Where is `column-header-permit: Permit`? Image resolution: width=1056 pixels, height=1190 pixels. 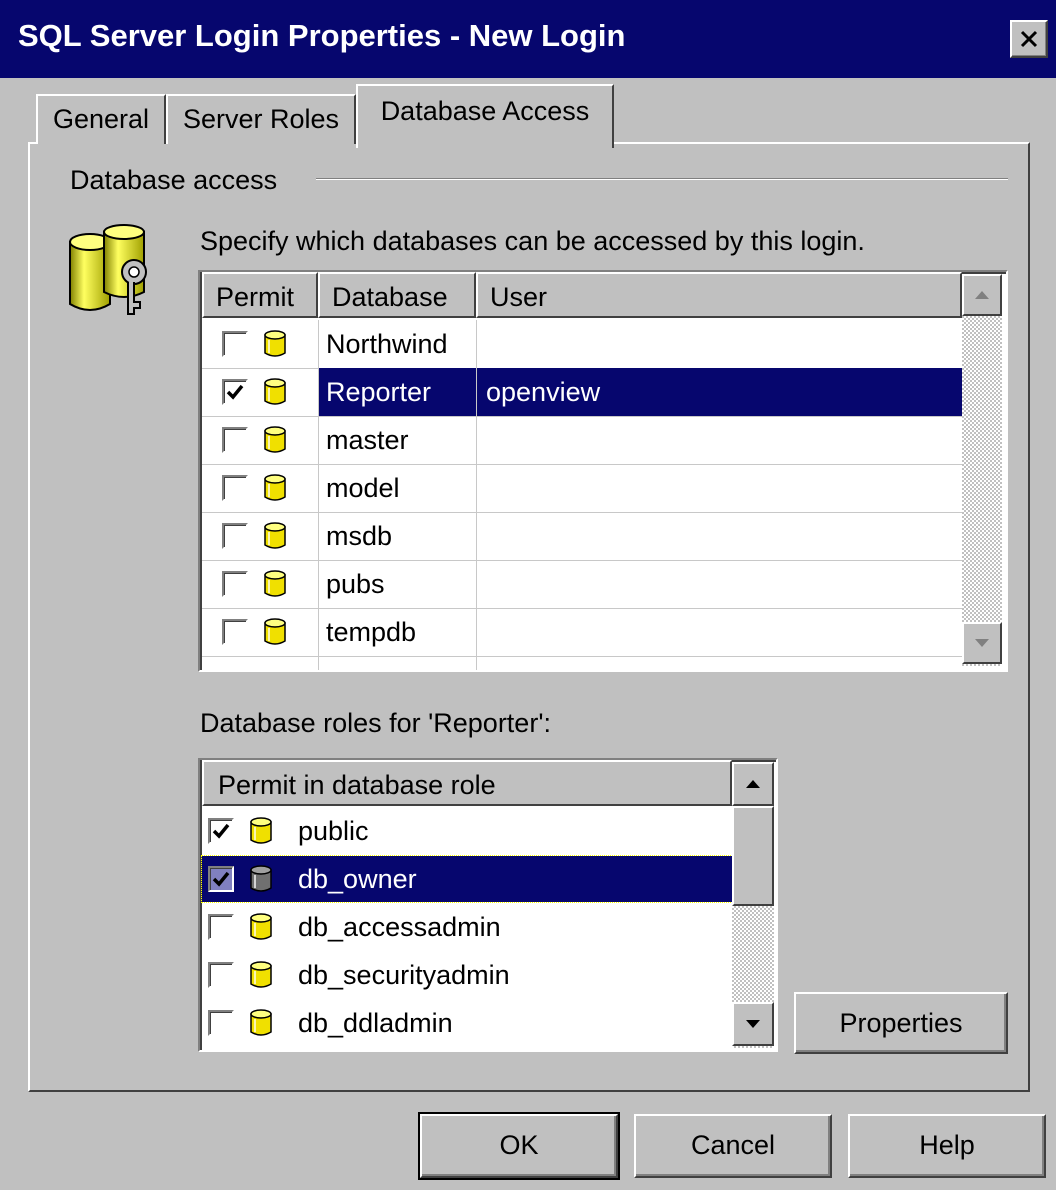 column-header-permit: Permit is located at coordinates (260, 295).